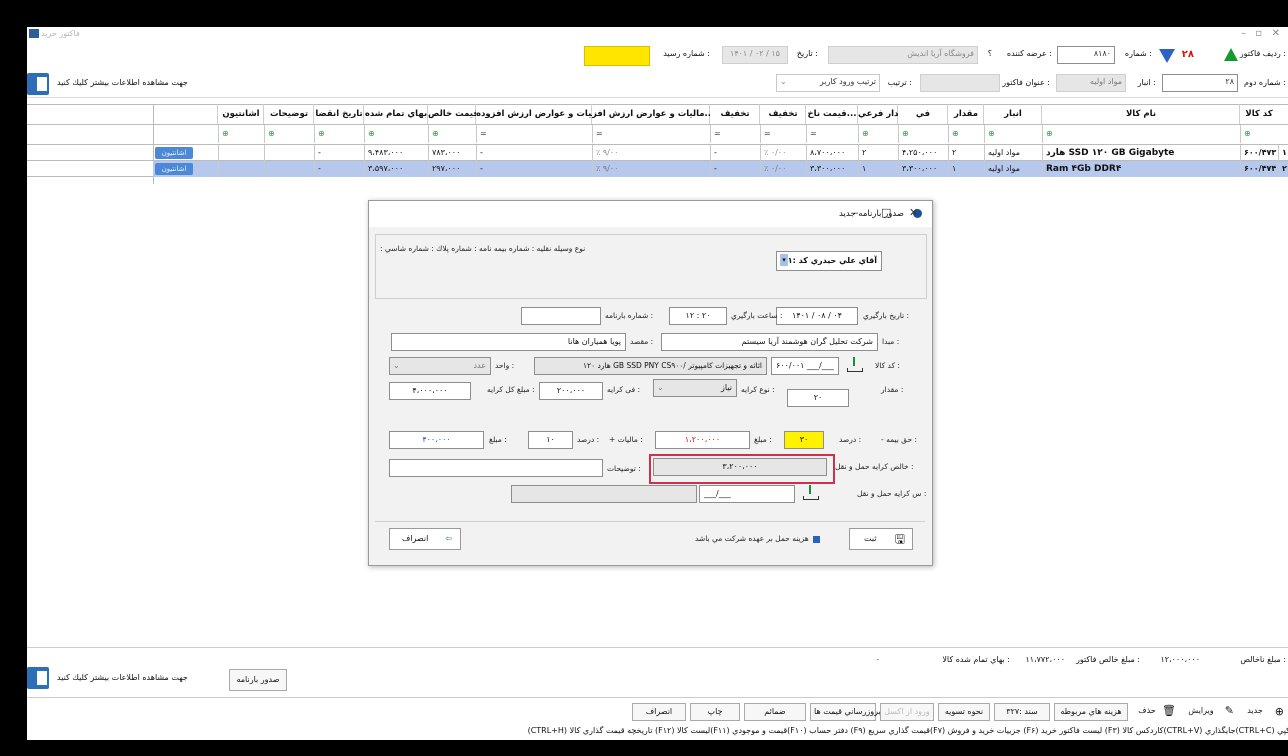 This screenshot has height=756, width=1288. What do you see at coordinates (1258, 33) in the screenshot?
I see `maximize-icon: ▫` at bounding box center [1258, 33].